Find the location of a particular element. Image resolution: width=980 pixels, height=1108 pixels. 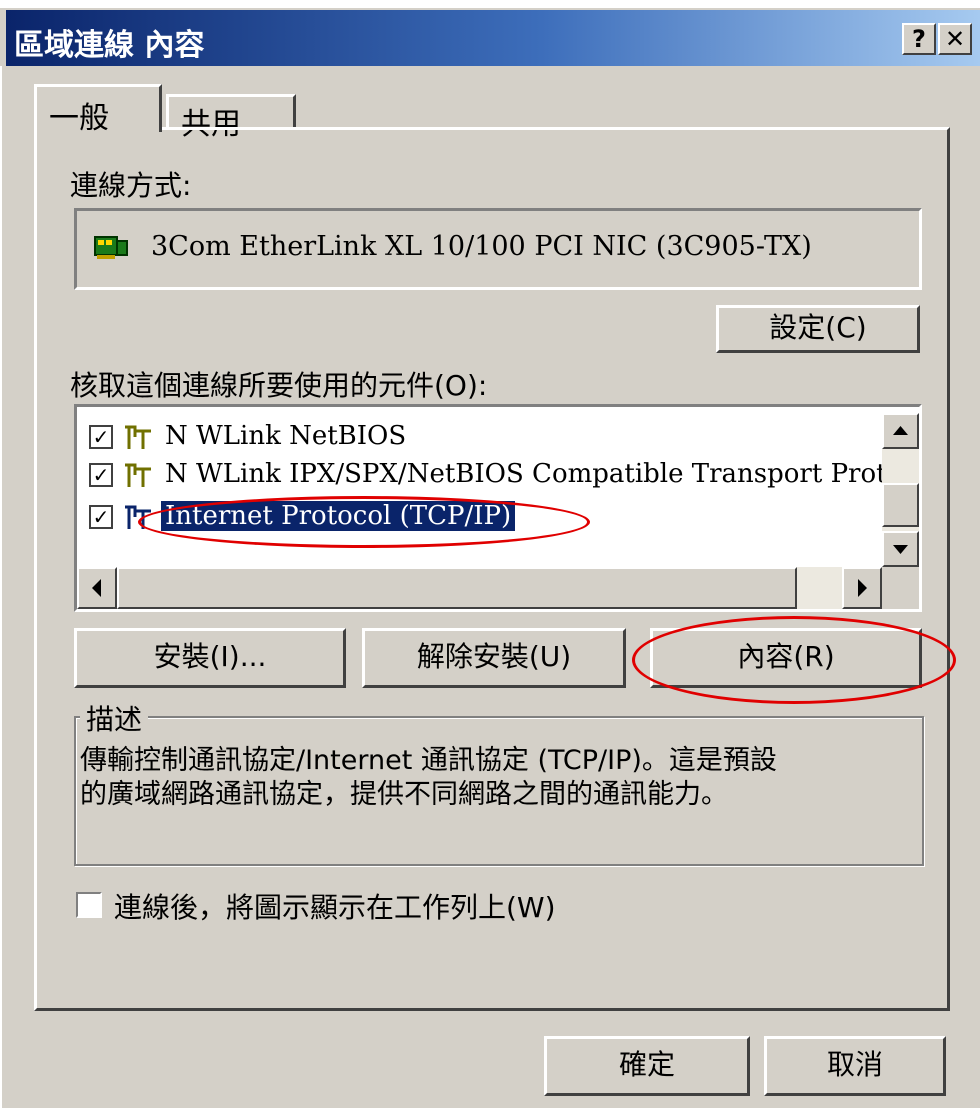

scroll-right-button is located at coordinates (862, 588).